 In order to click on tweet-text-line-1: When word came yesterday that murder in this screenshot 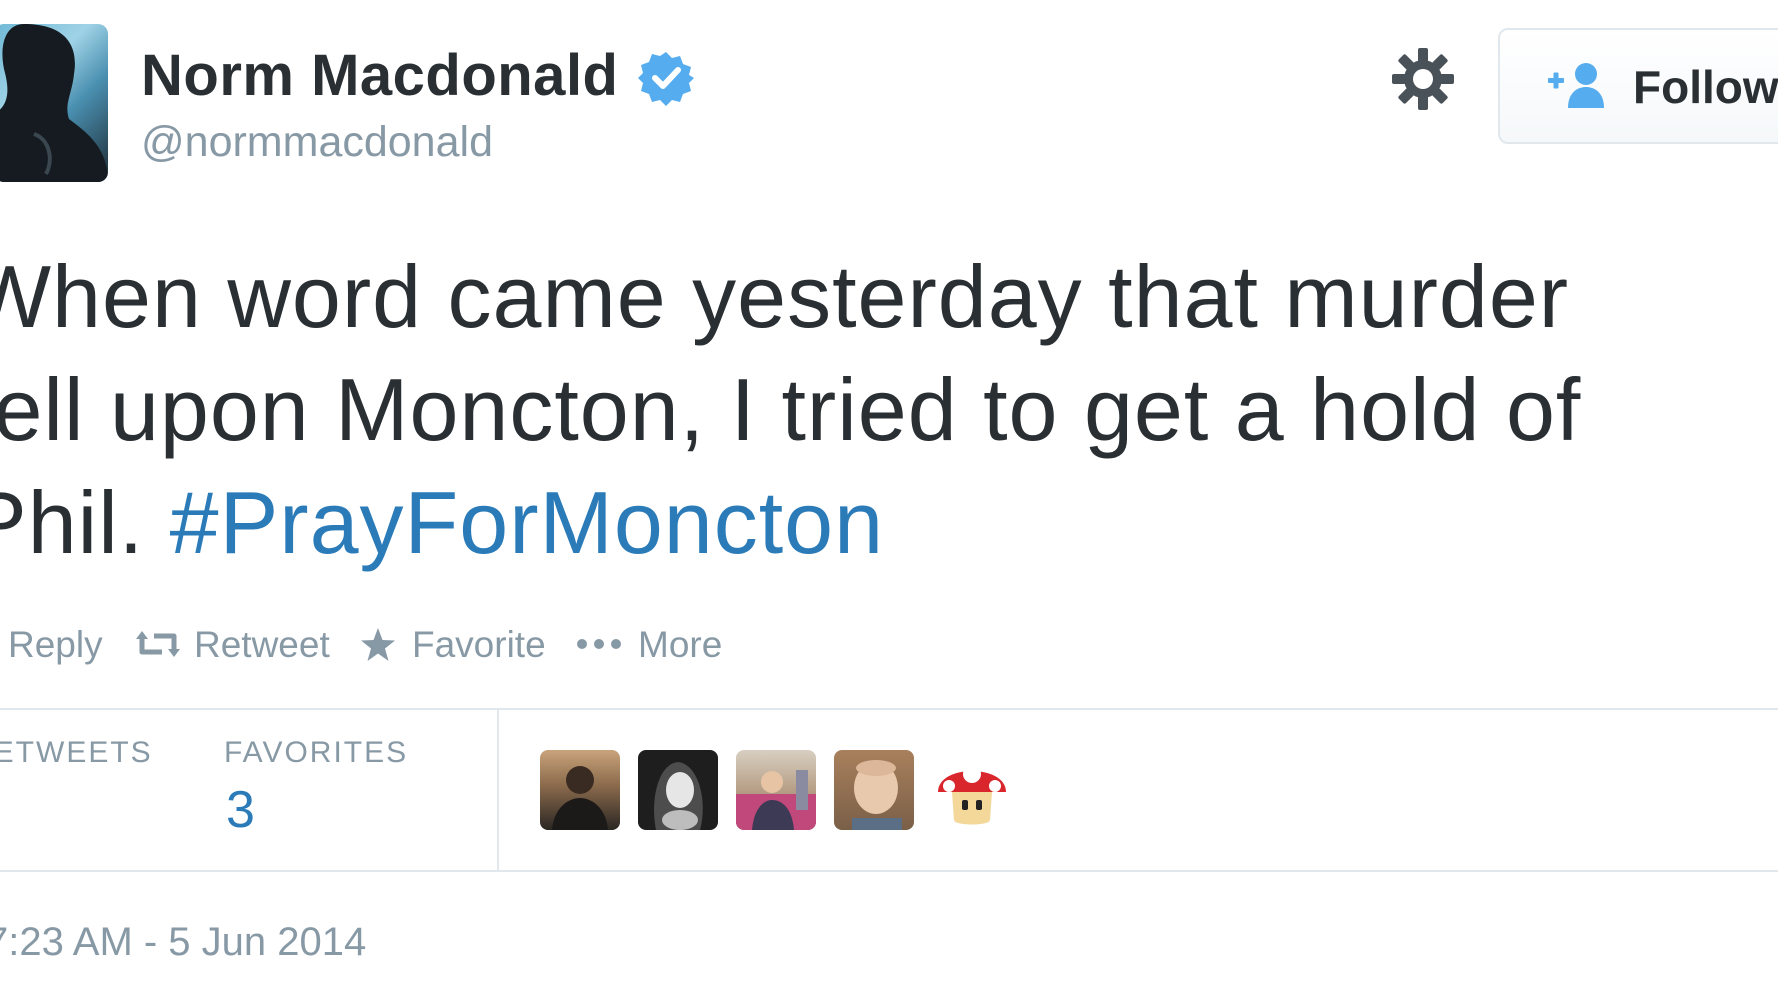, I will do `click(785, 296)`.